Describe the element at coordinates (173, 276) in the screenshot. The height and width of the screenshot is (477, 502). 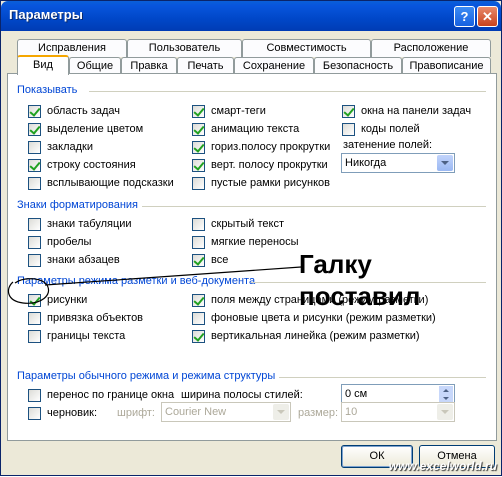
I see `annotation-arrow` at that location.